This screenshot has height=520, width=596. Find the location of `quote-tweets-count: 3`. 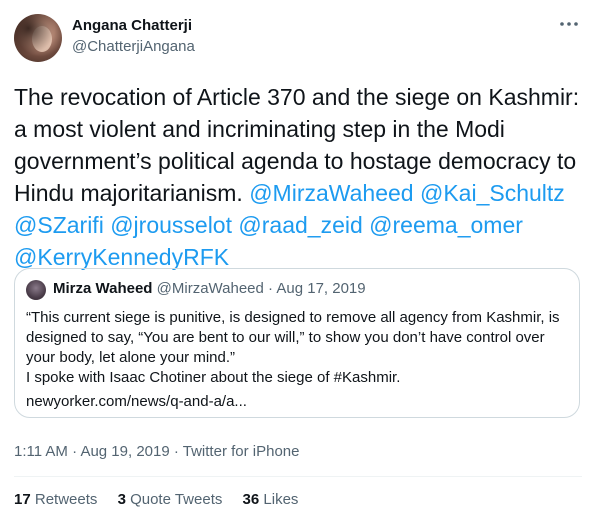

quote-tweets-count: 3 is located at coordinates (121, 499).